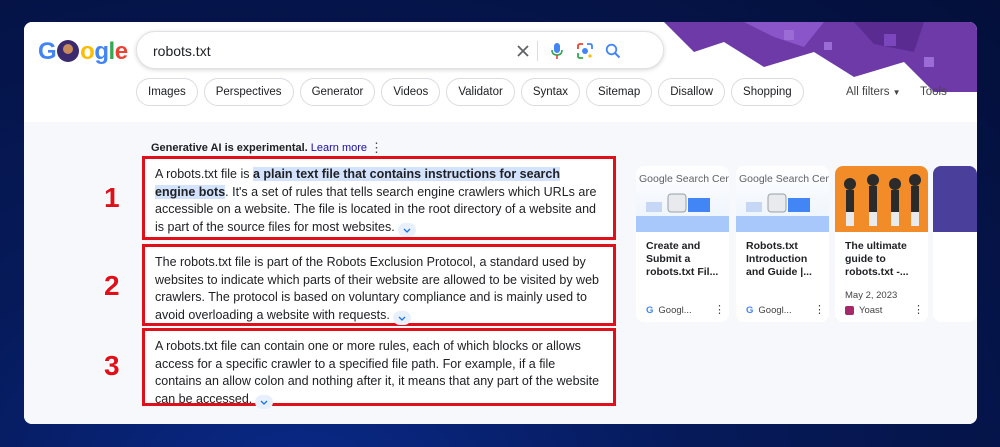 This screenshot has width=1000, height=447. What do you see at coordinates (337, 92) in the screenshot?
I see `chip-generator: Generator` at bounding box center [337, 92].